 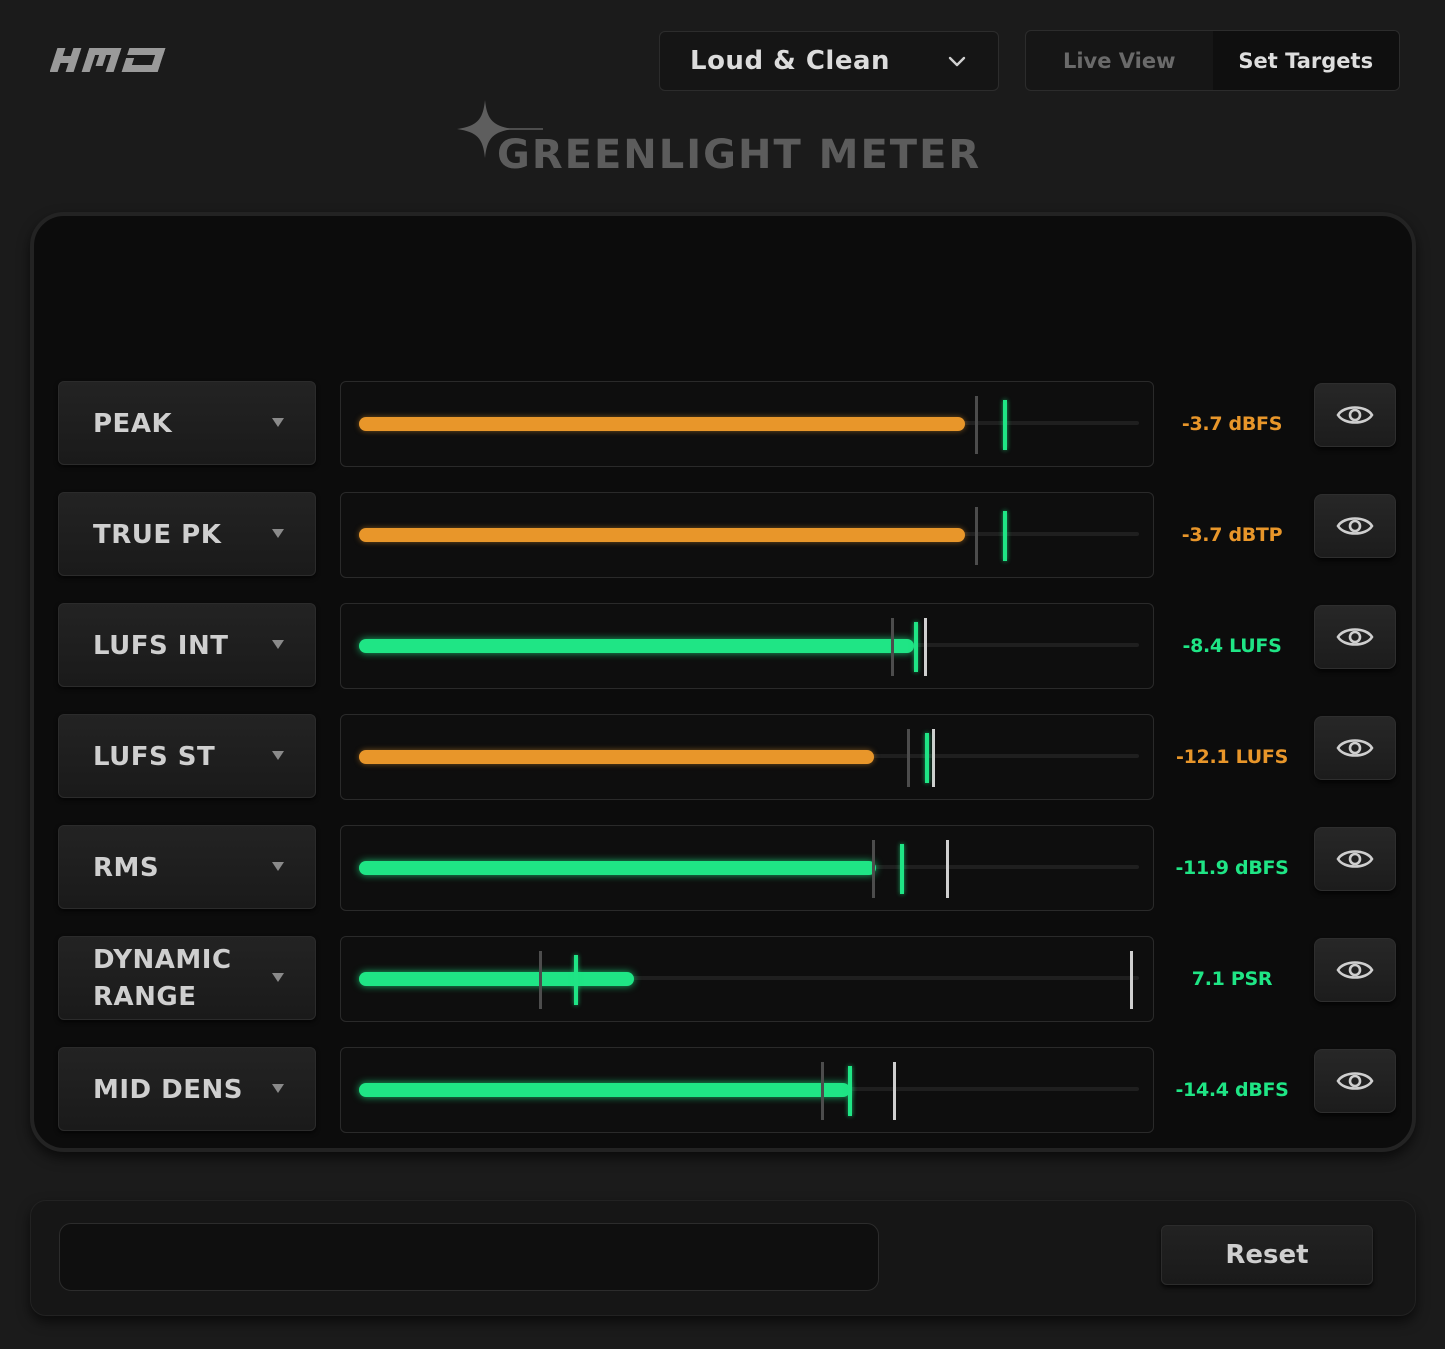 I want to click on meter-row: LUFS INT -8.4 LUFS, so click(x=727, y=646).